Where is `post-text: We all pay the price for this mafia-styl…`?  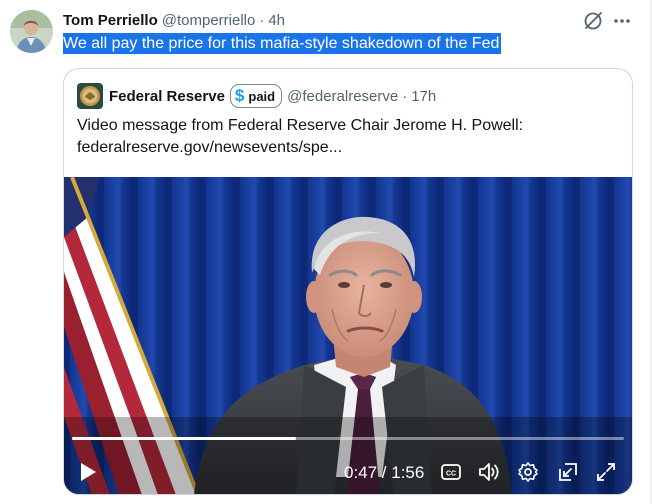
post-text: We all pay the price for this mafia-styl… is located at coordinates (282, 43).